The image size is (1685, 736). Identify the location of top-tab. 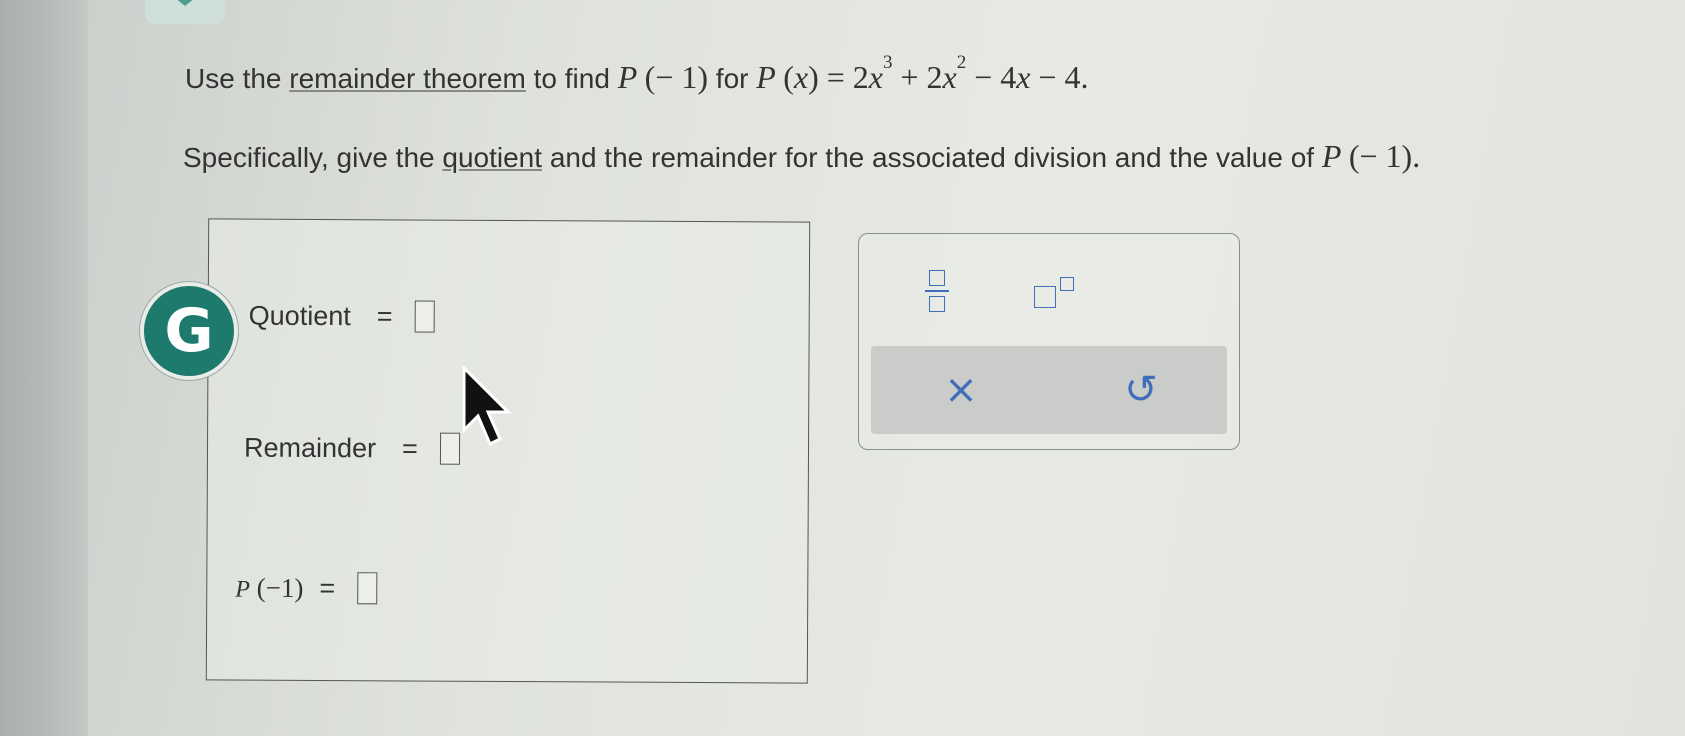
(185, 12).